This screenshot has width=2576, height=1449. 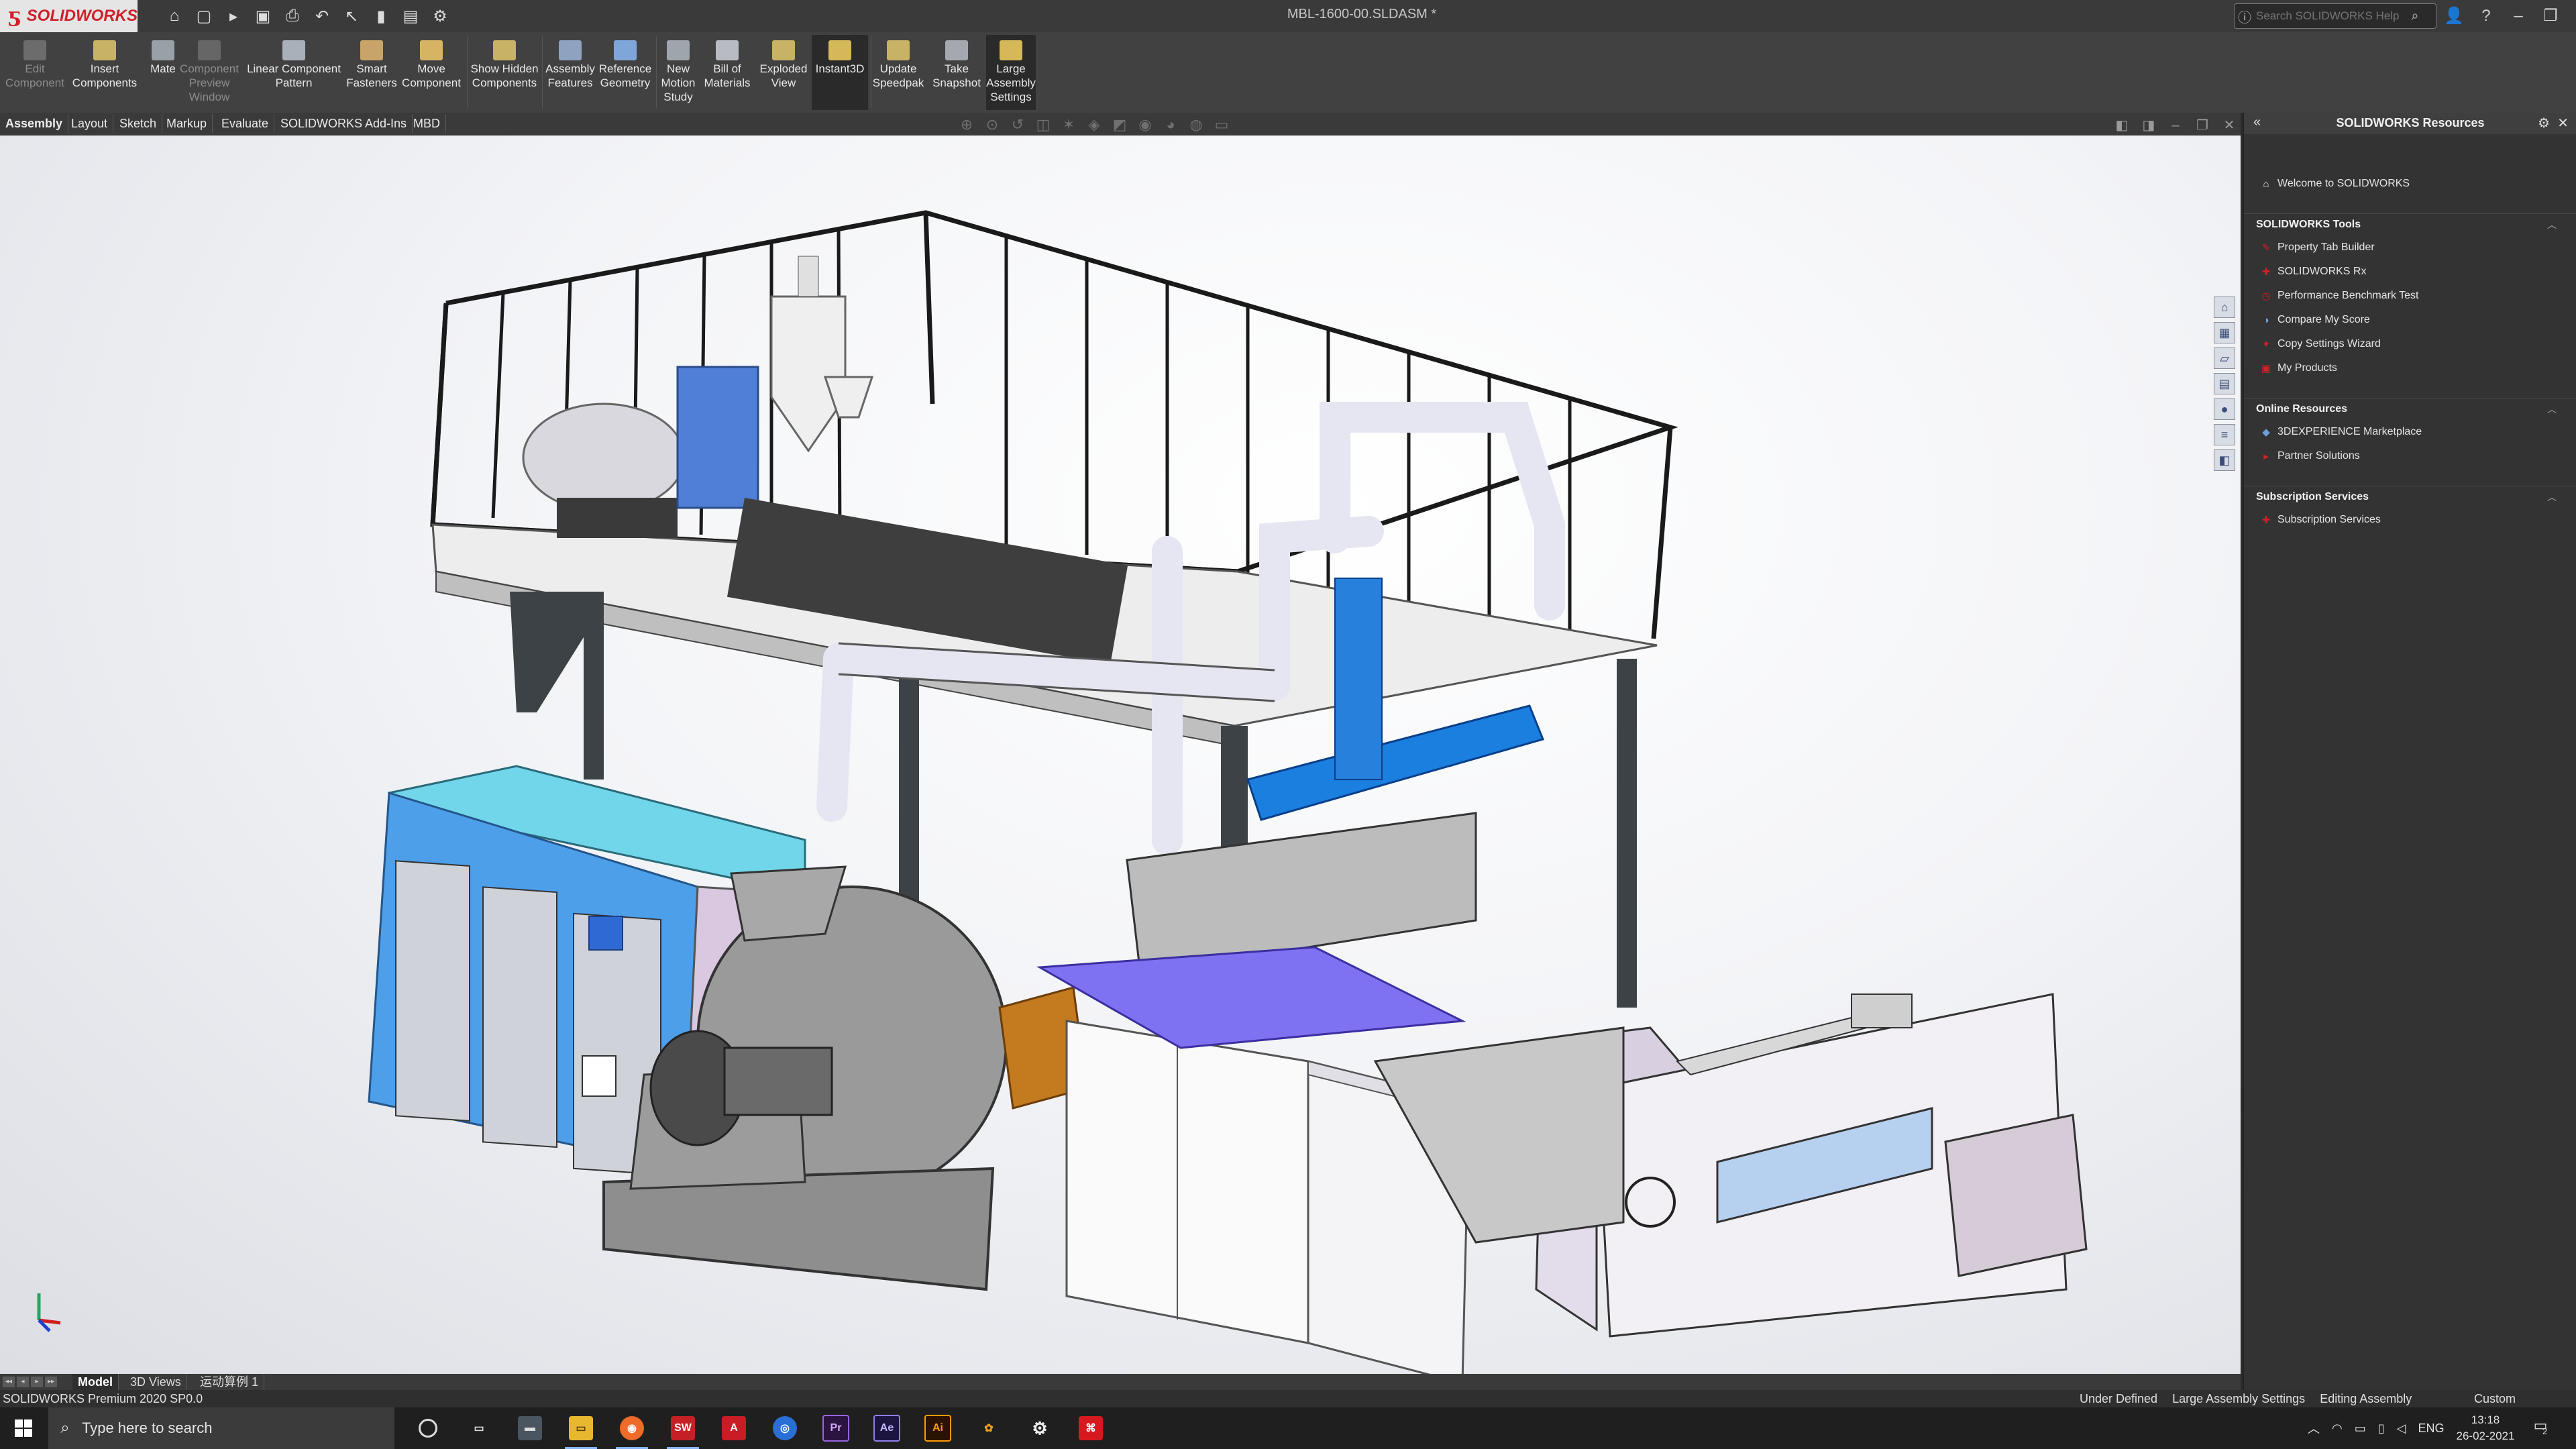 What do you see at coordinates (840, 72) in the screenshot?
I see `instant3d-button: Instant3D` at bounding box center [840, 72].